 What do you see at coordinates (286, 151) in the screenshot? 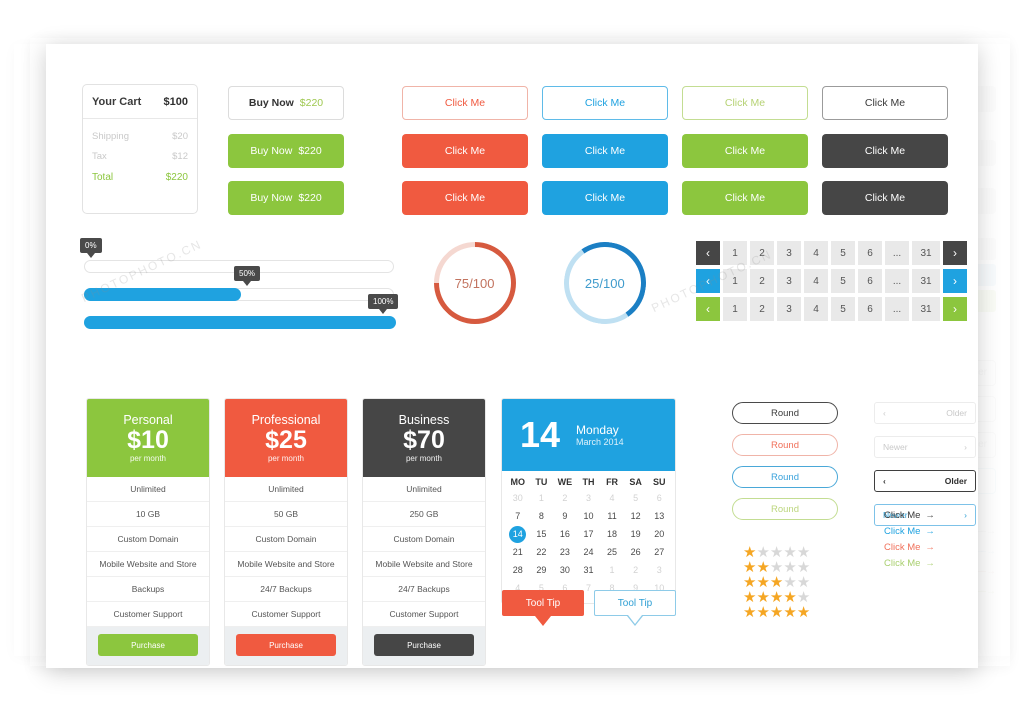
I see `buy-now-button-solid-1: Buy Now $220` at bounding box center [286, 151].